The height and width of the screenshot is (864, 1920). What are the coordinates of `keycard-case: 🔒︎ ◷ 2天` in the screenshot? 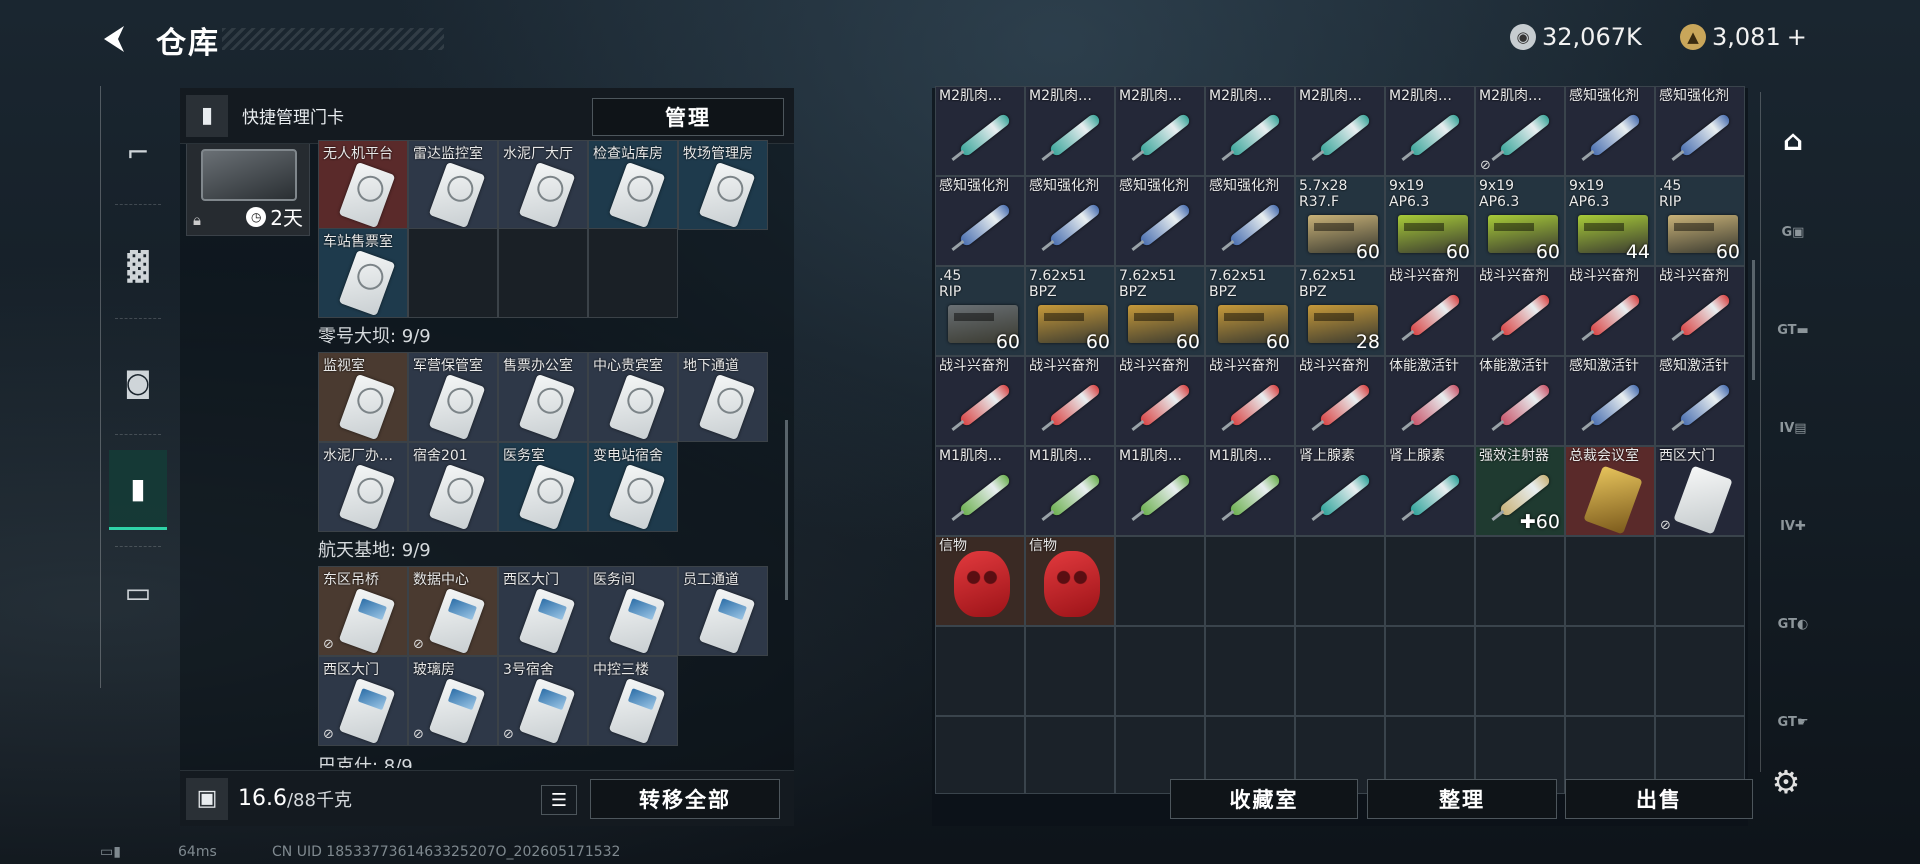 It's located at (248, 188).